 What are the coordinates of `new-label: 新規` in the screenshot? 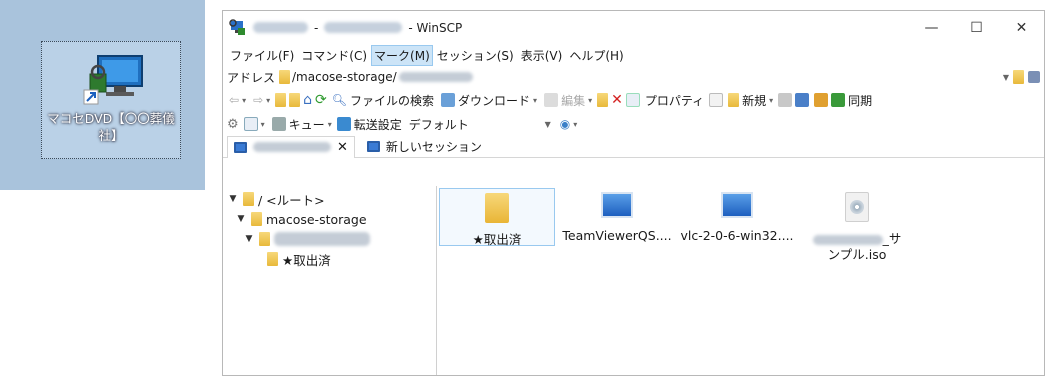 It's located at (754, 100).